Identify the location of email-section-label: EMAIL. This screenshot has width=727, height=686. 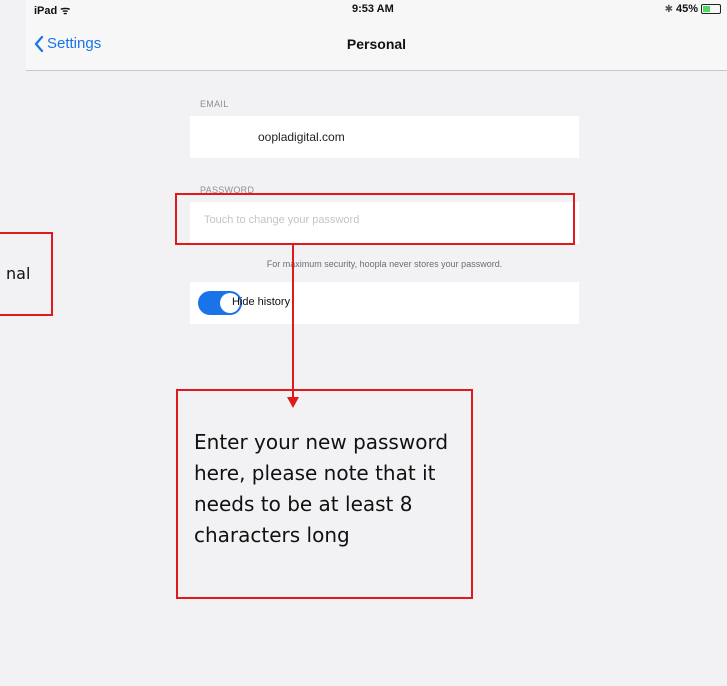
(214, 104).